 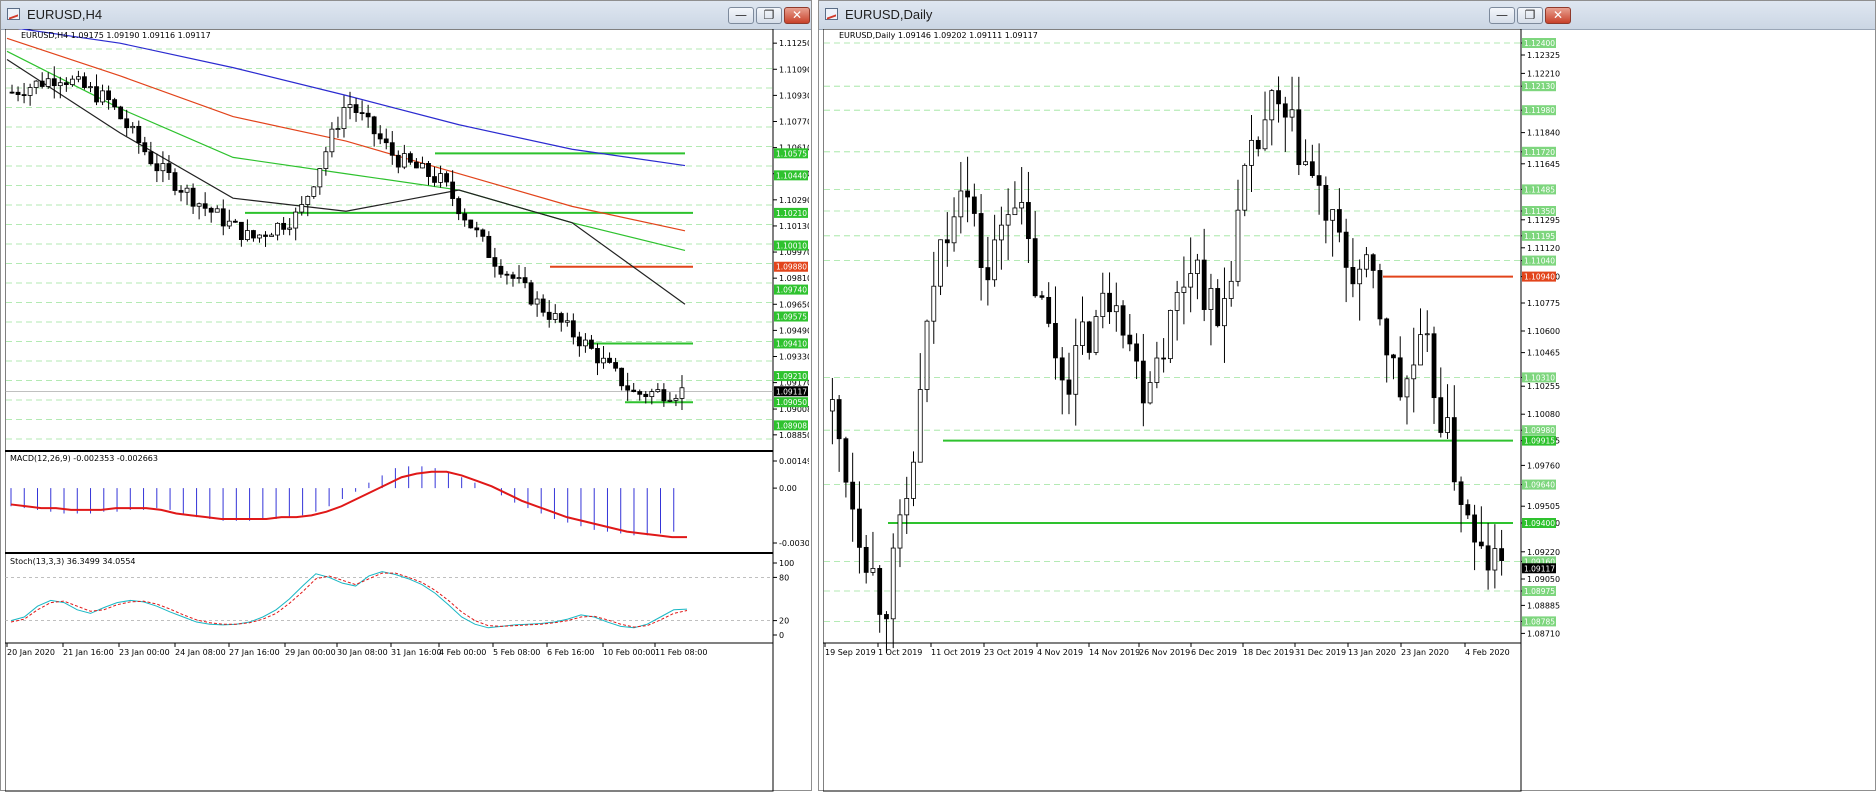 I want to click on price-tick-label: 1.11980, so click(x=1539, y=110).